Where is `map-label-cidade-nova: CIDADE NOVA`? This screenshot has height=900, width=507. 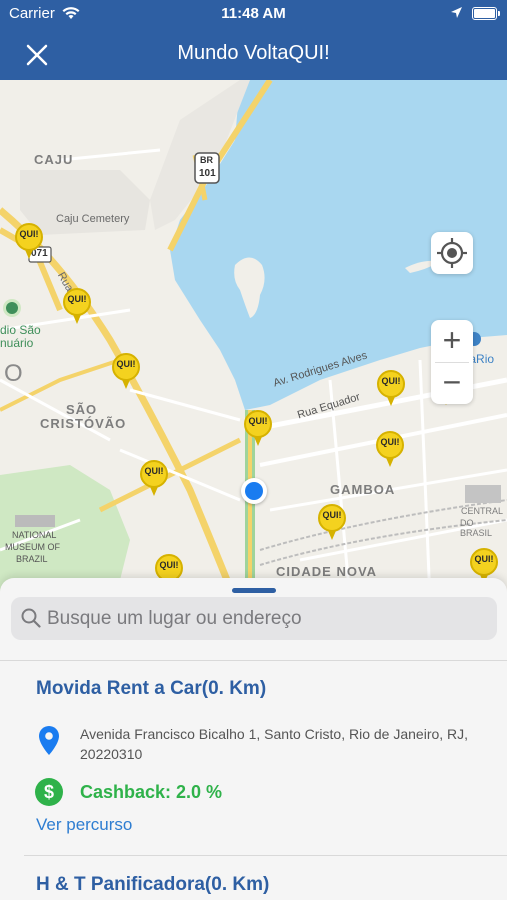 map-label-cidade-nova: CIDADE NOVA is located at coordinates (327, 571).